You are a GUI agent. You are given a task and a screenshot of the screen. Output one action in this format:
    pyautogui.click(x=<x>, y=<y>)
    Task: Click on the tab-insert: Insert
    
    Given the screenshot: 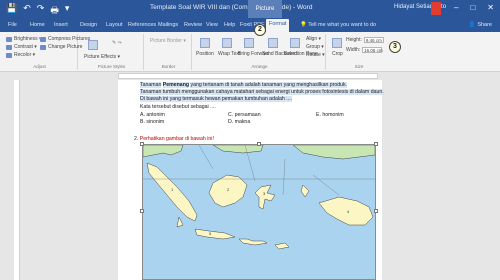 What is the action you would take?
    pyautogui.click(x=61, y=25)
    